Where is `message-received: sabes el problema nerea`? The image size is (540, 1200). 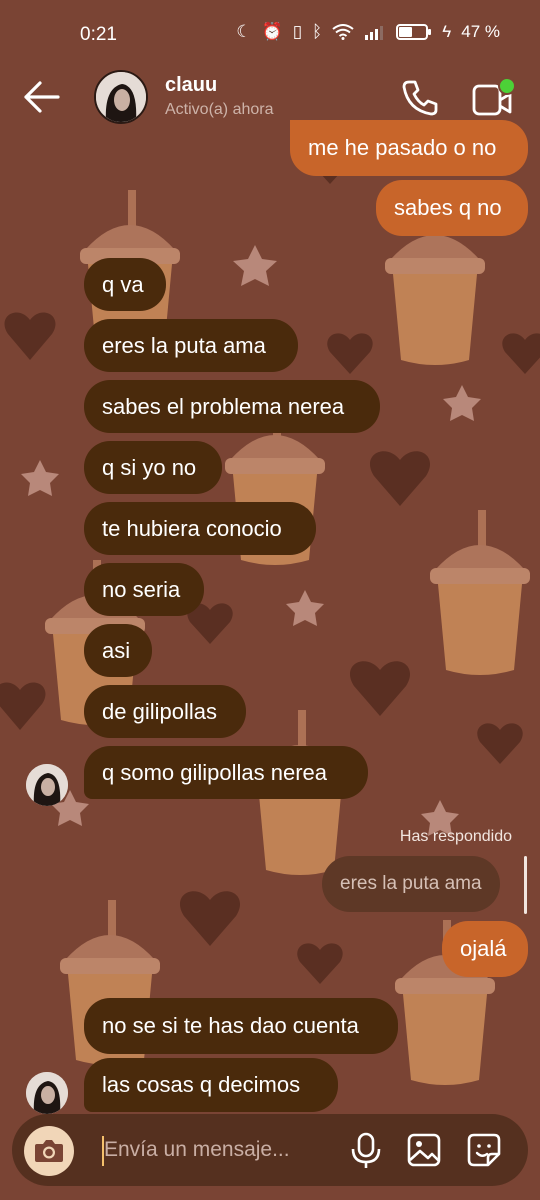 message-received: sabes el problema nerea is located at coordinates (232, 406).